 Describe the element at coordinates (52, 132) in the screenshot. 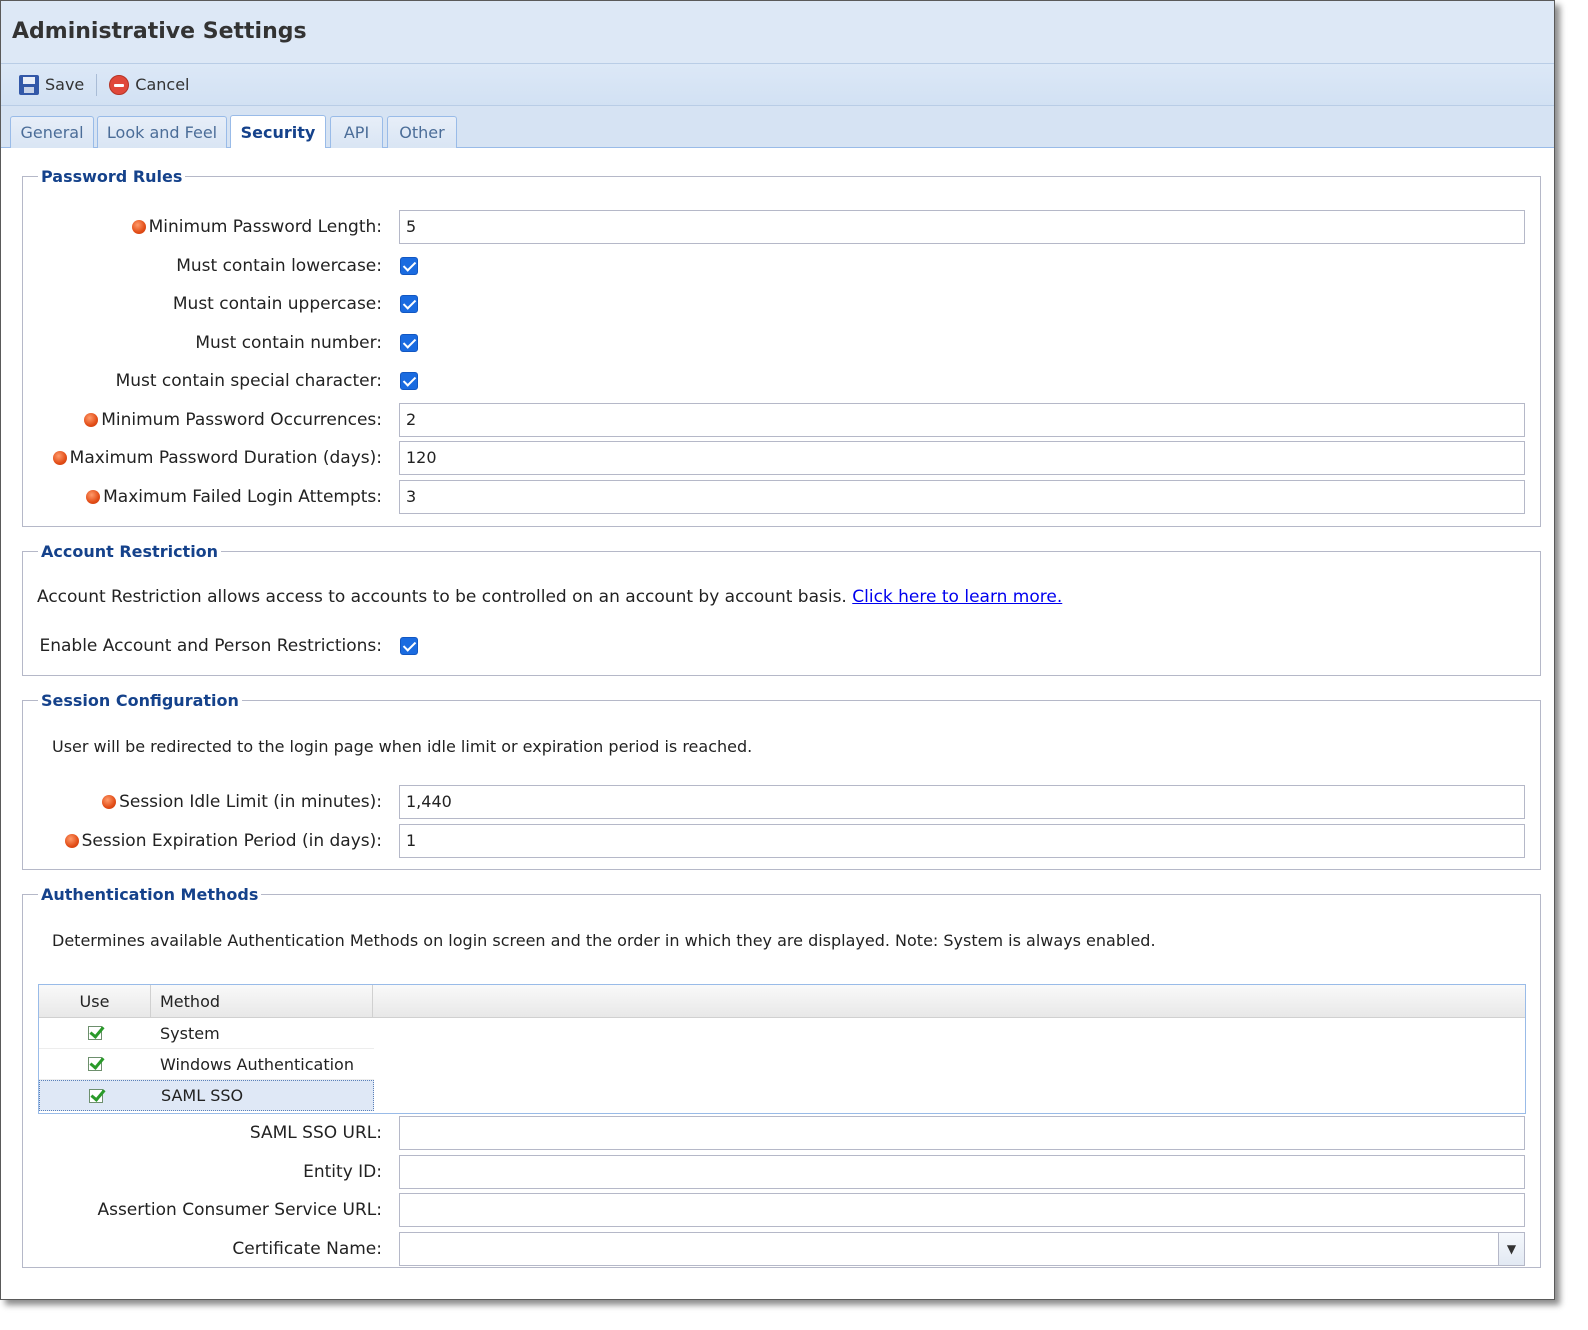

I see `tab-general: General` at that location.